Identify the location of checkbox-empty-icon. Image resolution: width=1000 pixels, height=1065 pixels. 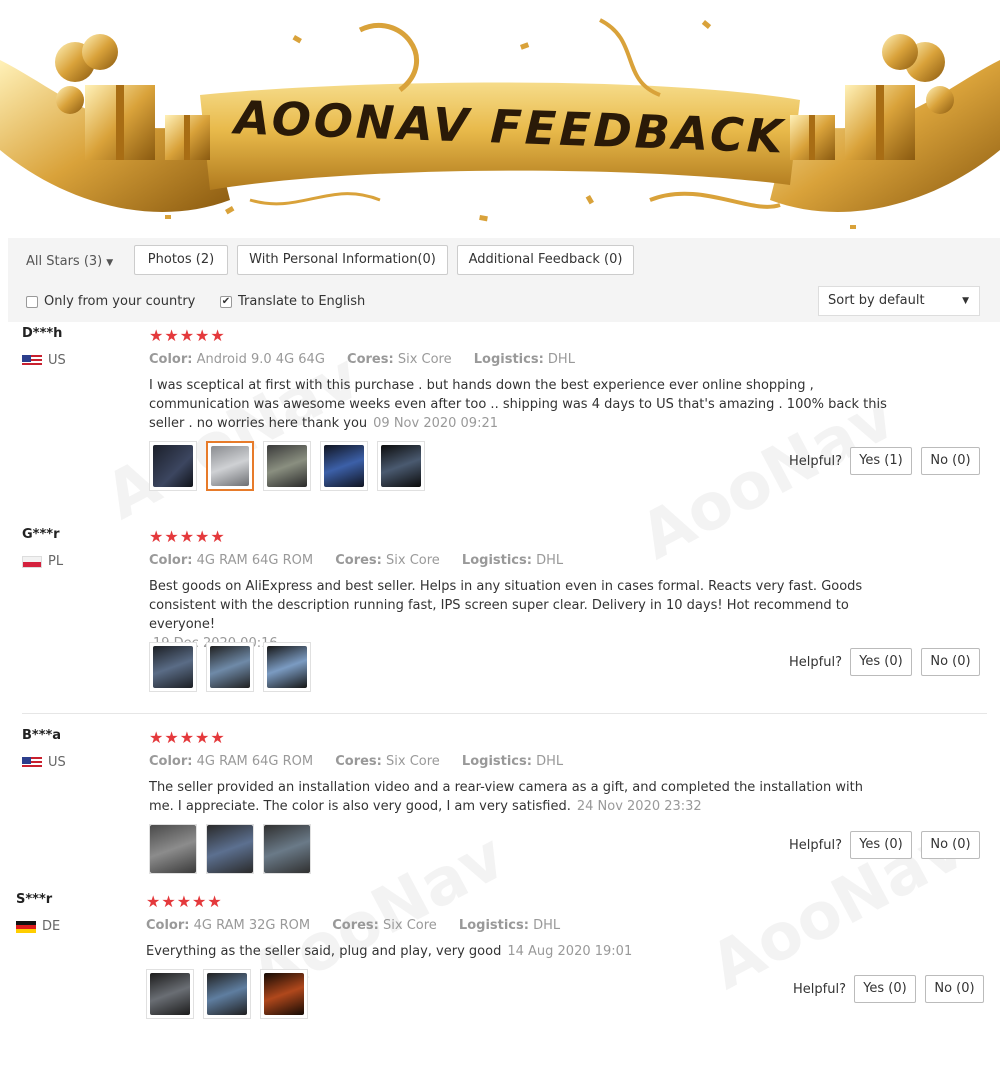
(32, 301).